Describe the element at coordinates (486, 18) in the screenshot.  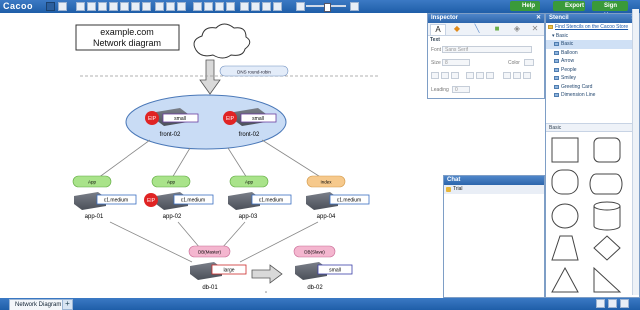
I see `inspector-header: Inspector ✕` at that location.